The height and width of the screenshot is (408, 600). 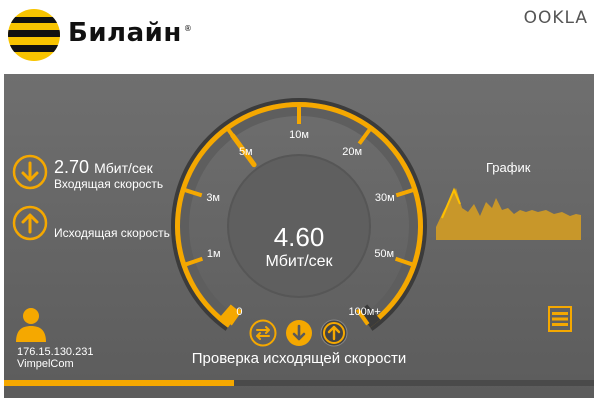 I want to click on progress-bar, so click(x=299, y=383).